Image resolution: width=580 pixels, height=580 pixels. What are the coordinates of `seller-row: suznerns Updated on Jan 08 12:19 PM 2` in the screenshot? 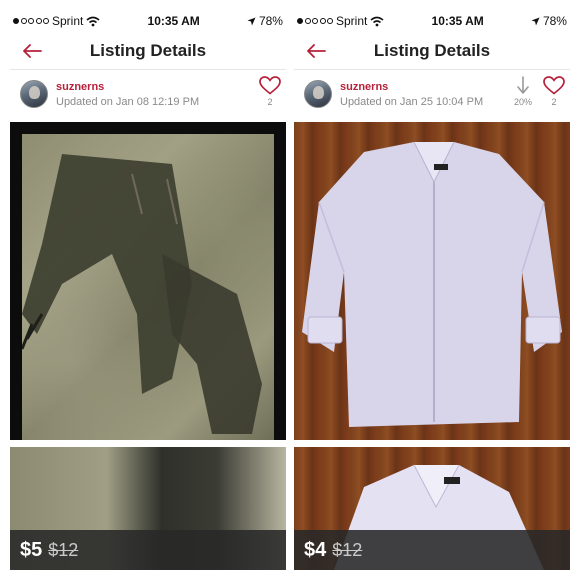 It's located at (148, 94).